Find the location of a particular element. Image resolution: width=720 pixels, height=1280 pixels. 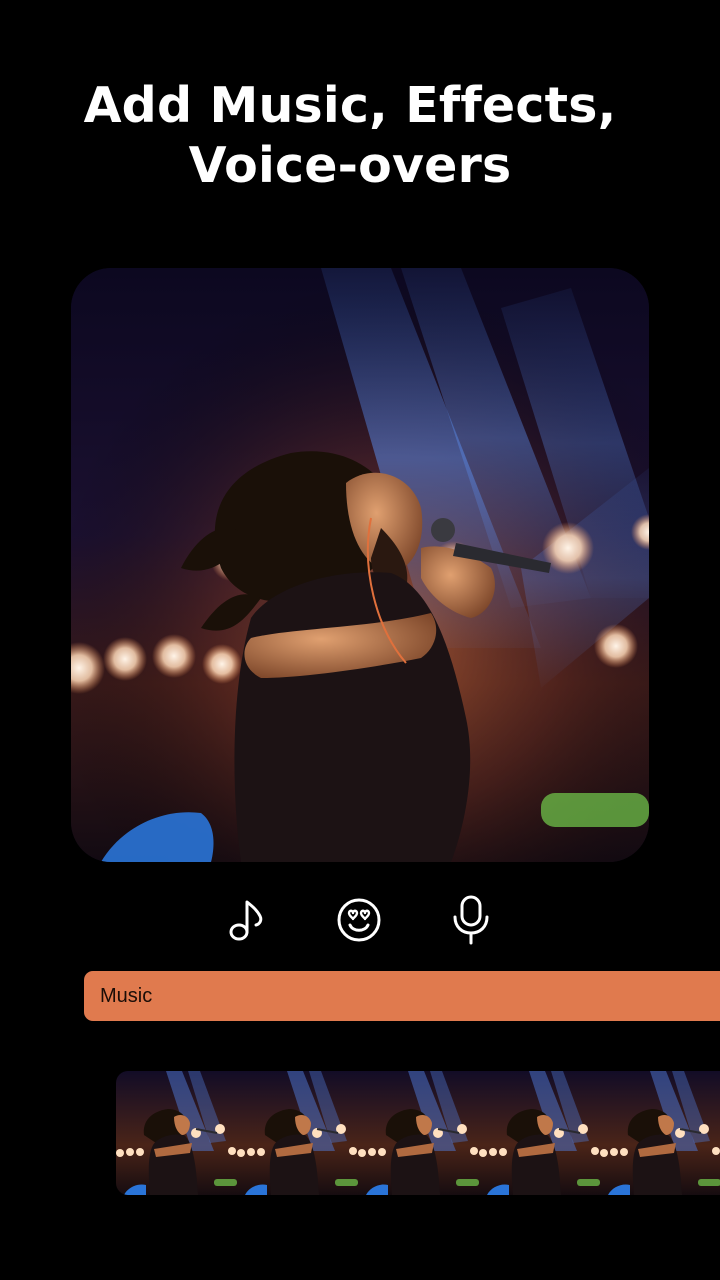

music-tool-button is located at coordinates (248, 920).